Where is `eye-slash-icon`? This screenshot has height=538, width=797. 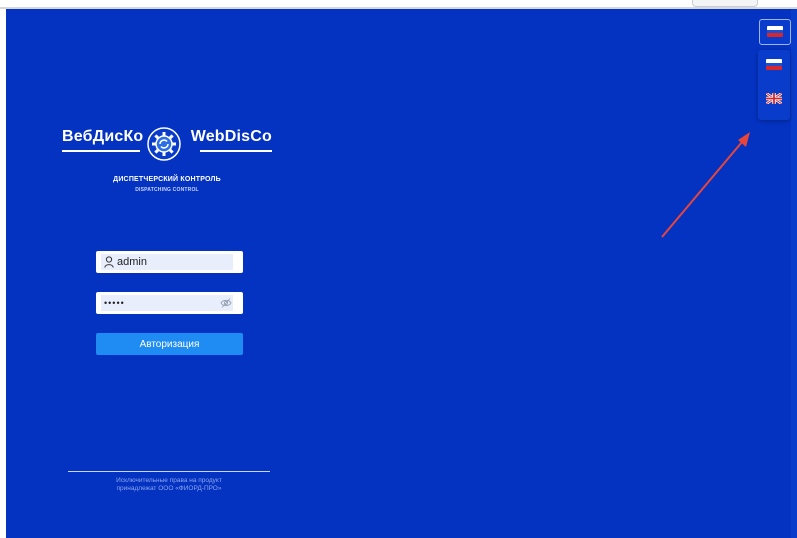 eye-slash-icon is located at coordinates (226, 303).